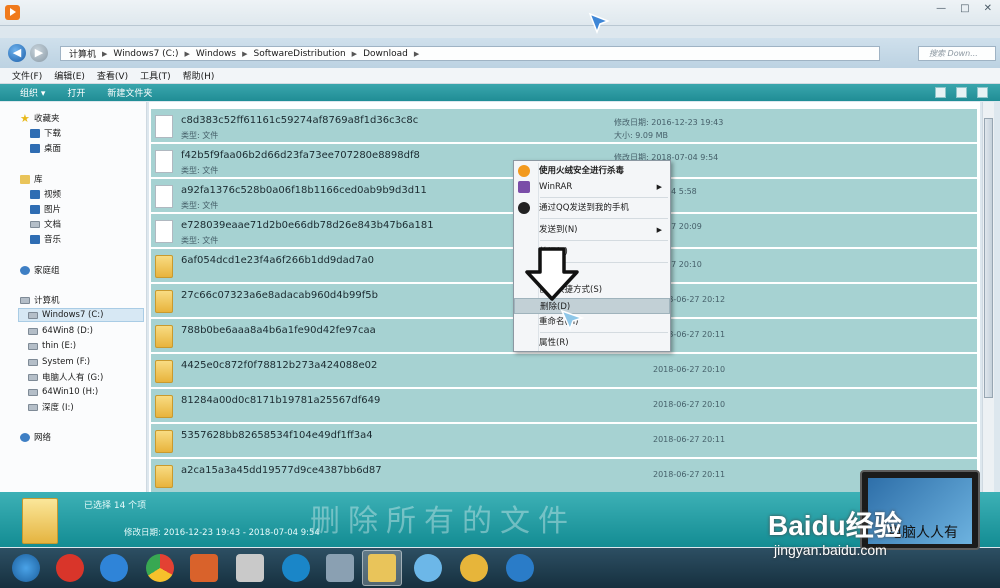 The width and height of the screenshot is (1000, 588). I want to click on caption-watermark: 删除所有的文件, so click(443, 521).